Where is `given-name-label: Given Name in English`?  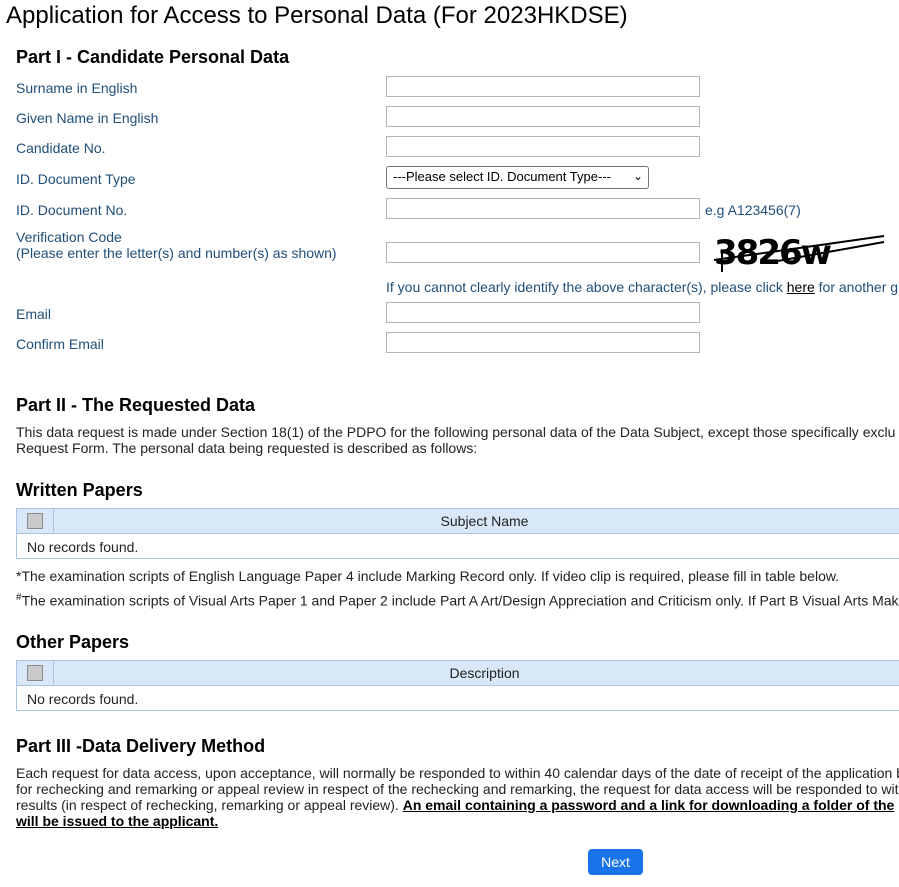
given-name-label: Given Name in English is located at coordinates (87, 118).